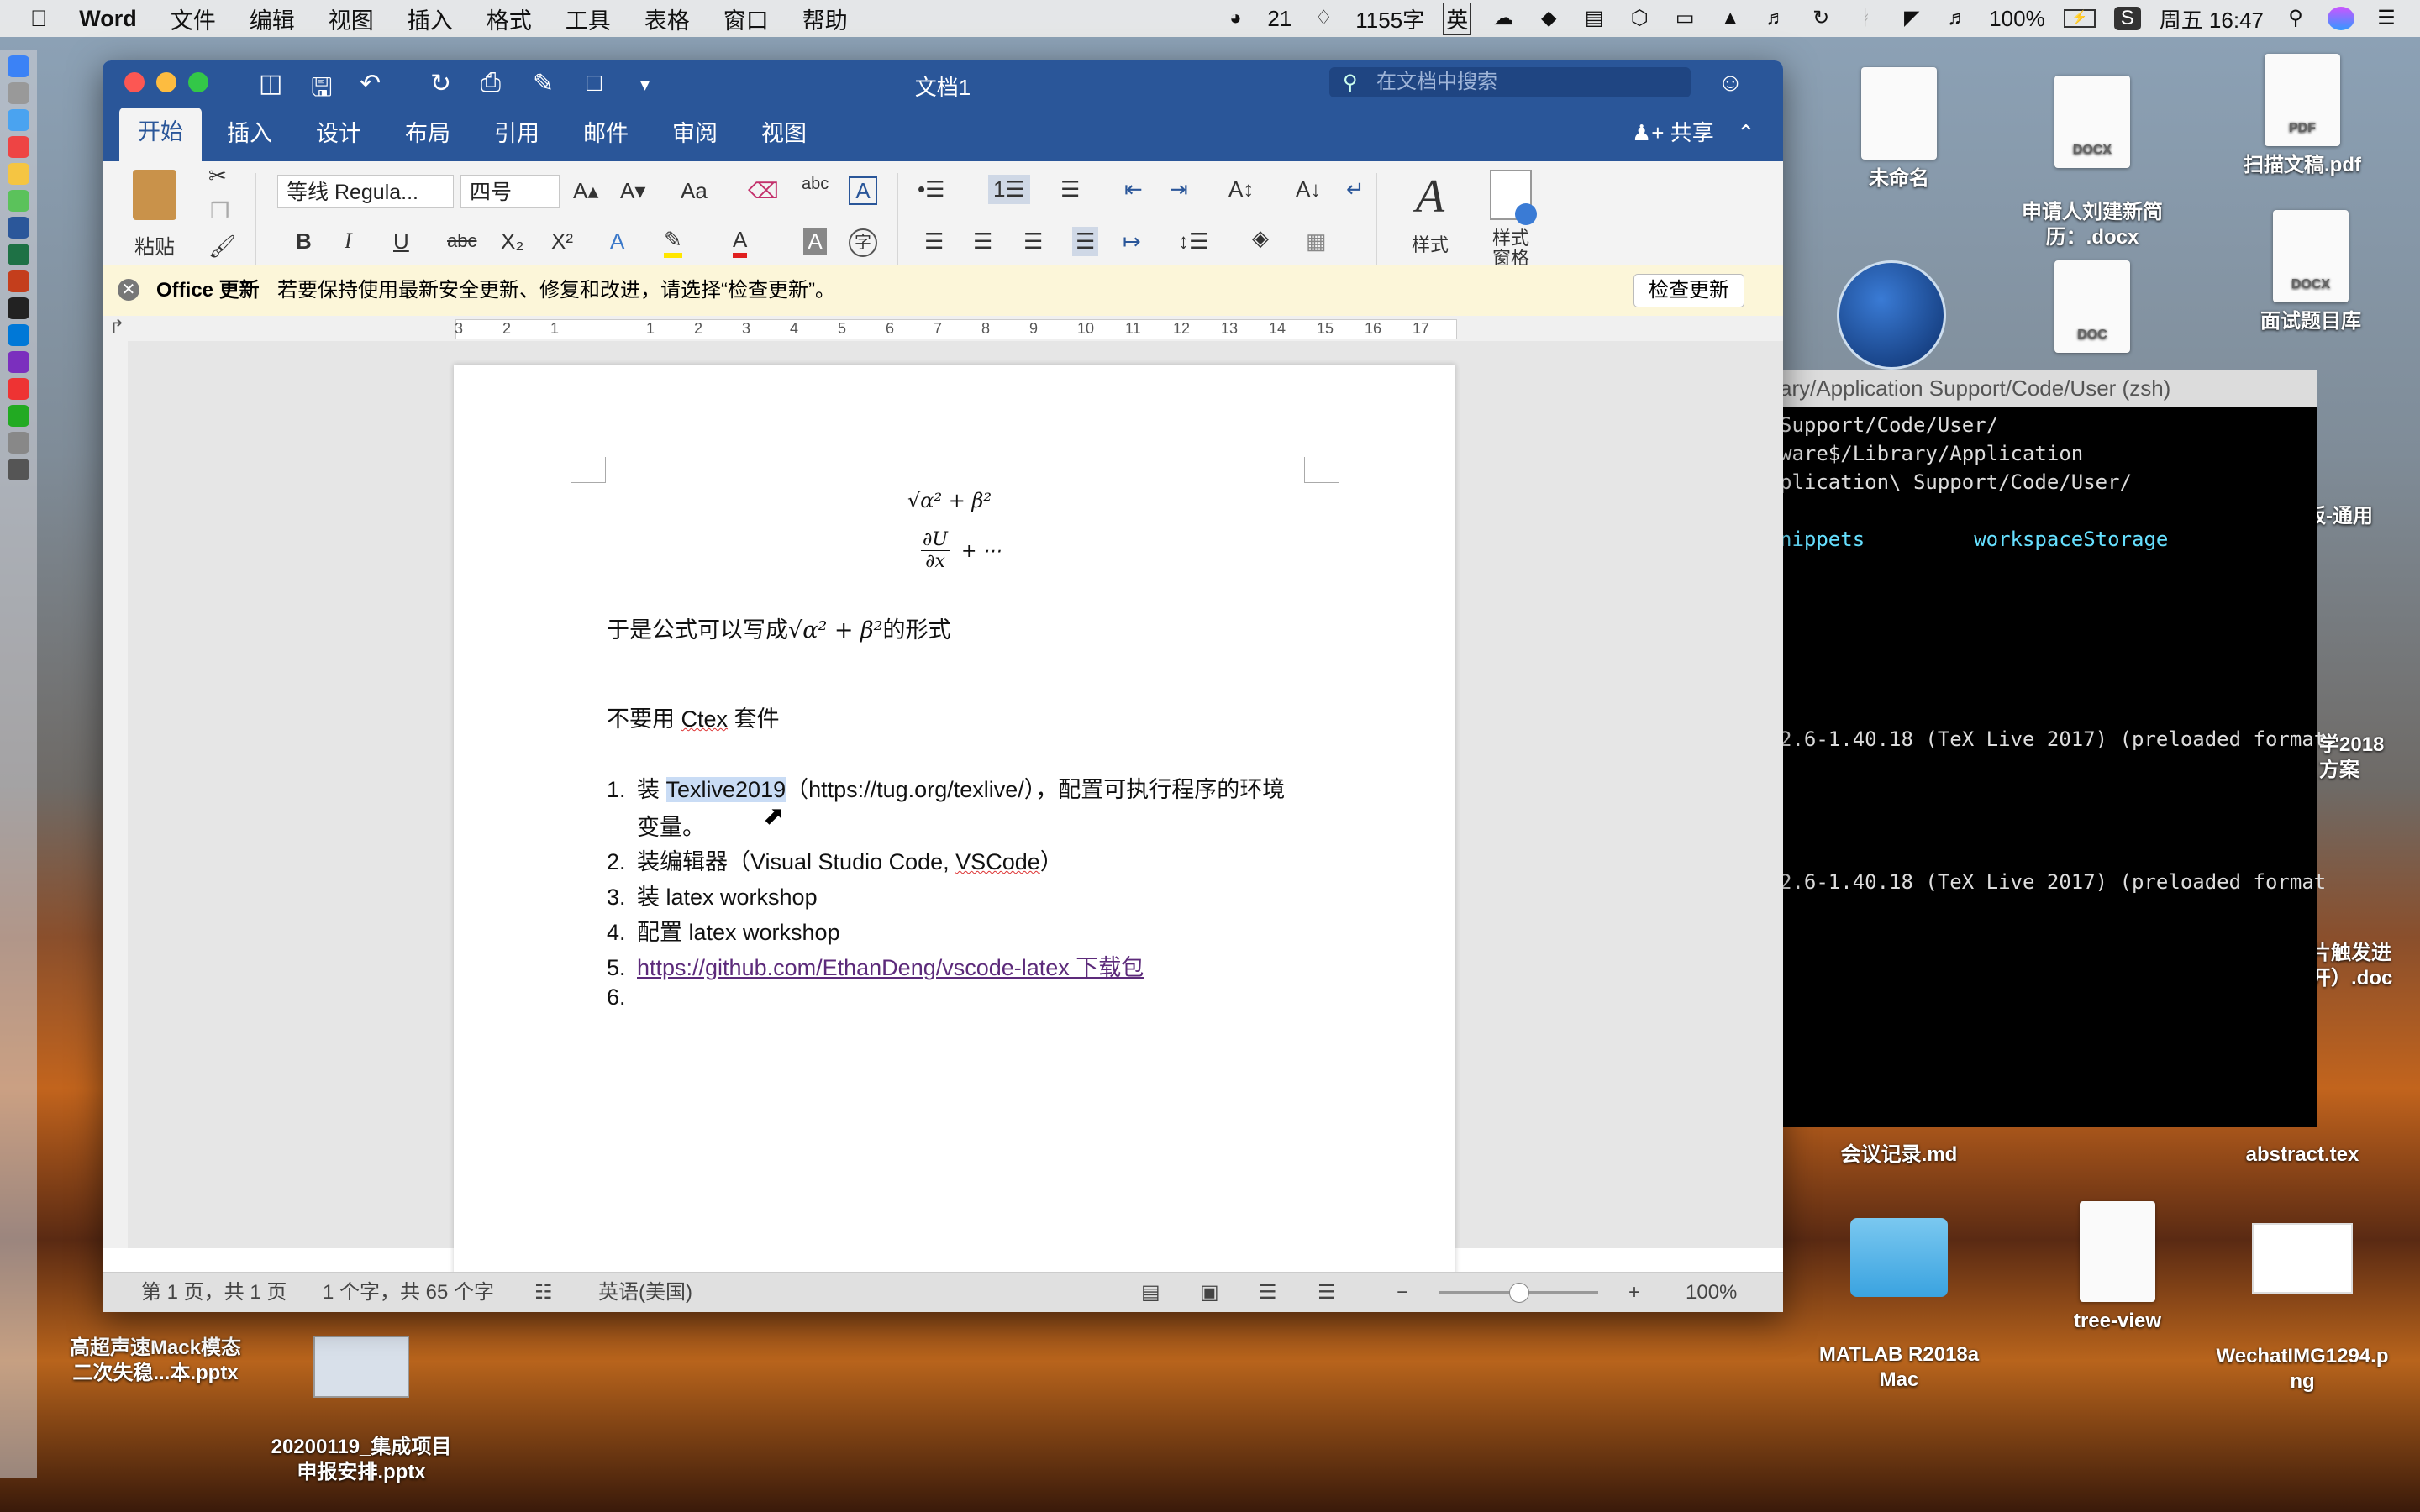 The height and width of the screenshot is (1512, 2420). Describe the element at coordinates (1684, 18) in the screenshot. I see `app-icon: ▭` at that location.